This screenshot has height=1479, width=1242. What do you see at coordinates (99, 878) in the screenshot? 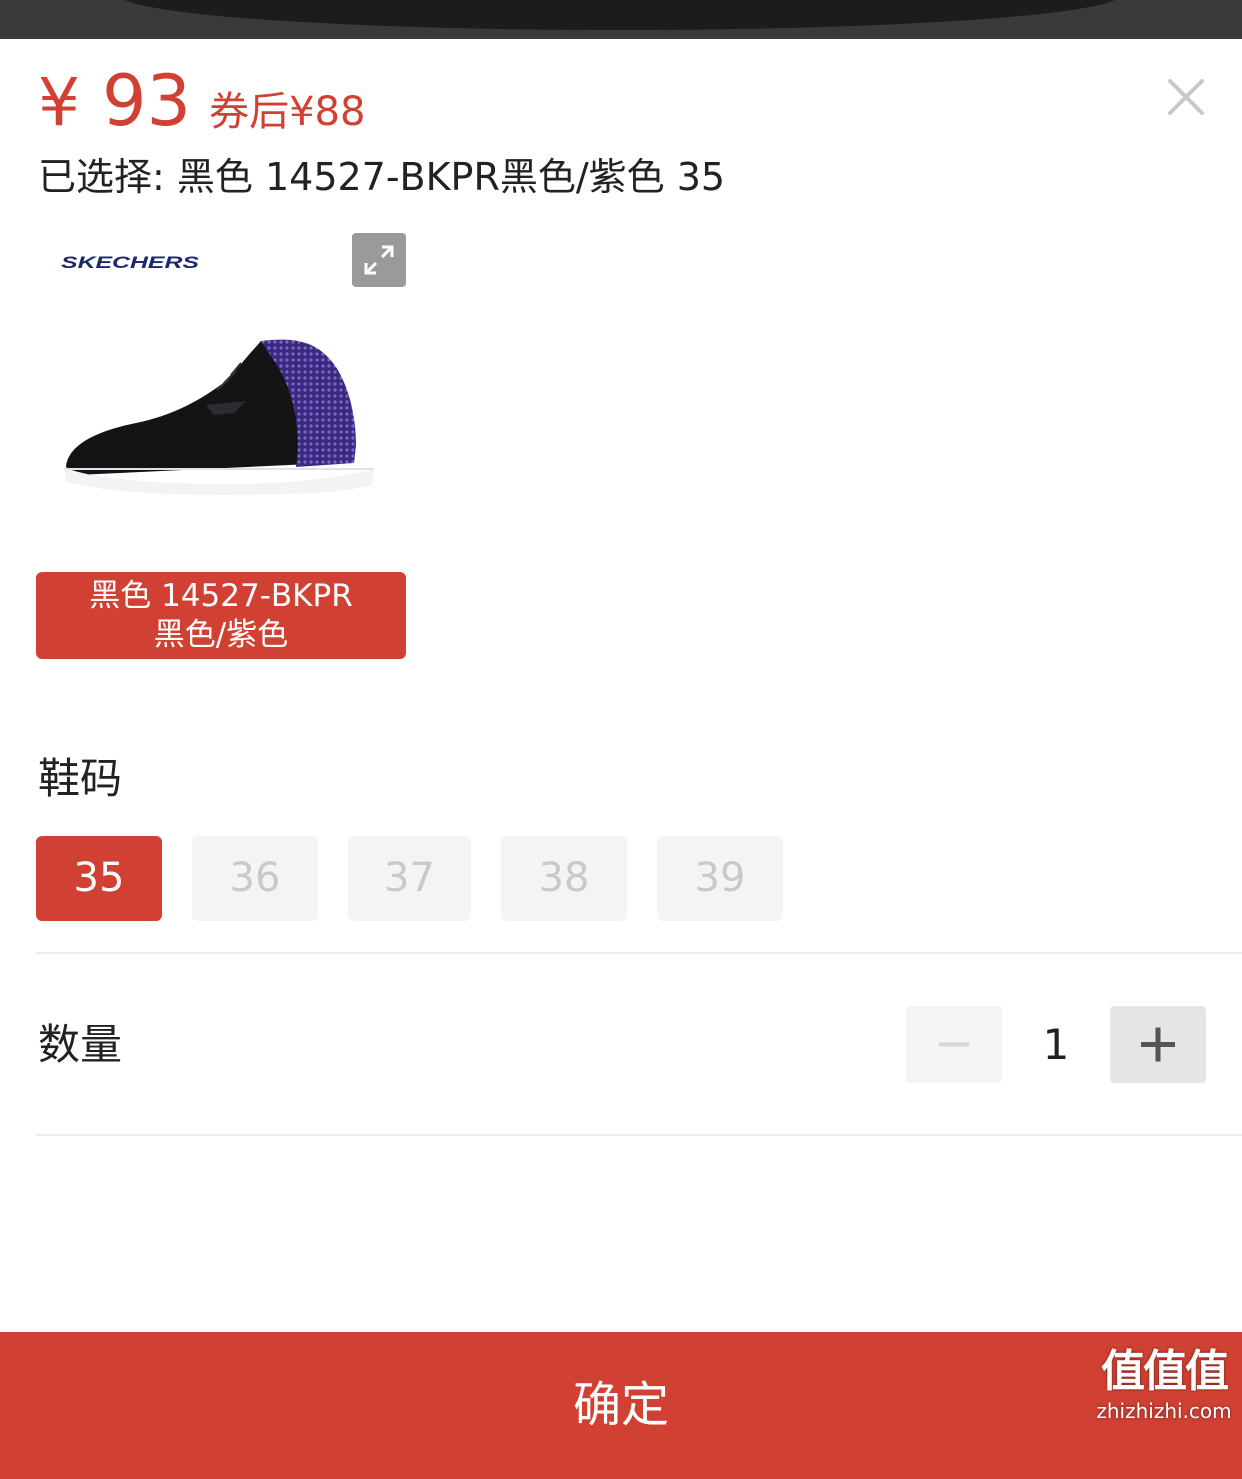
I see `size-option-35: 35` at bounding box center [99, 878].